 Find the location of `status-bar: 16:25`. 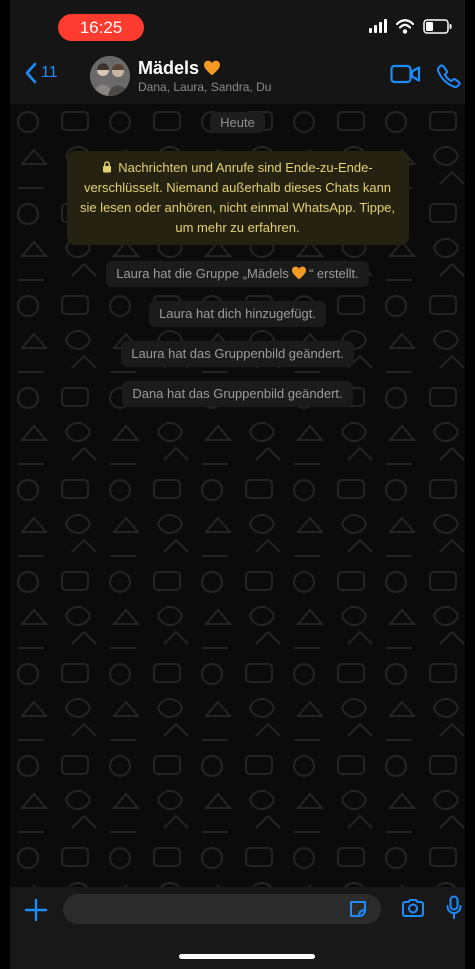

status-bar: 16:25 is located at coordinates (237, 27).